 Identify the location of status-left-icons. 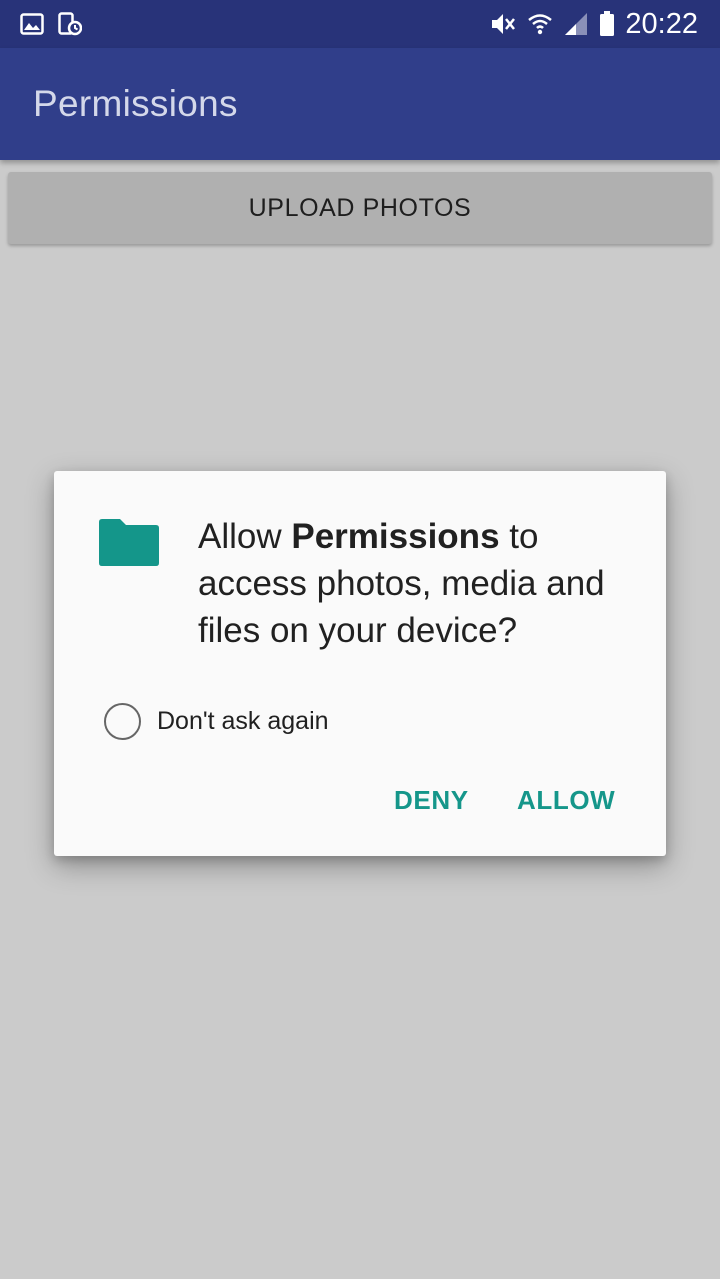
(51, 24).